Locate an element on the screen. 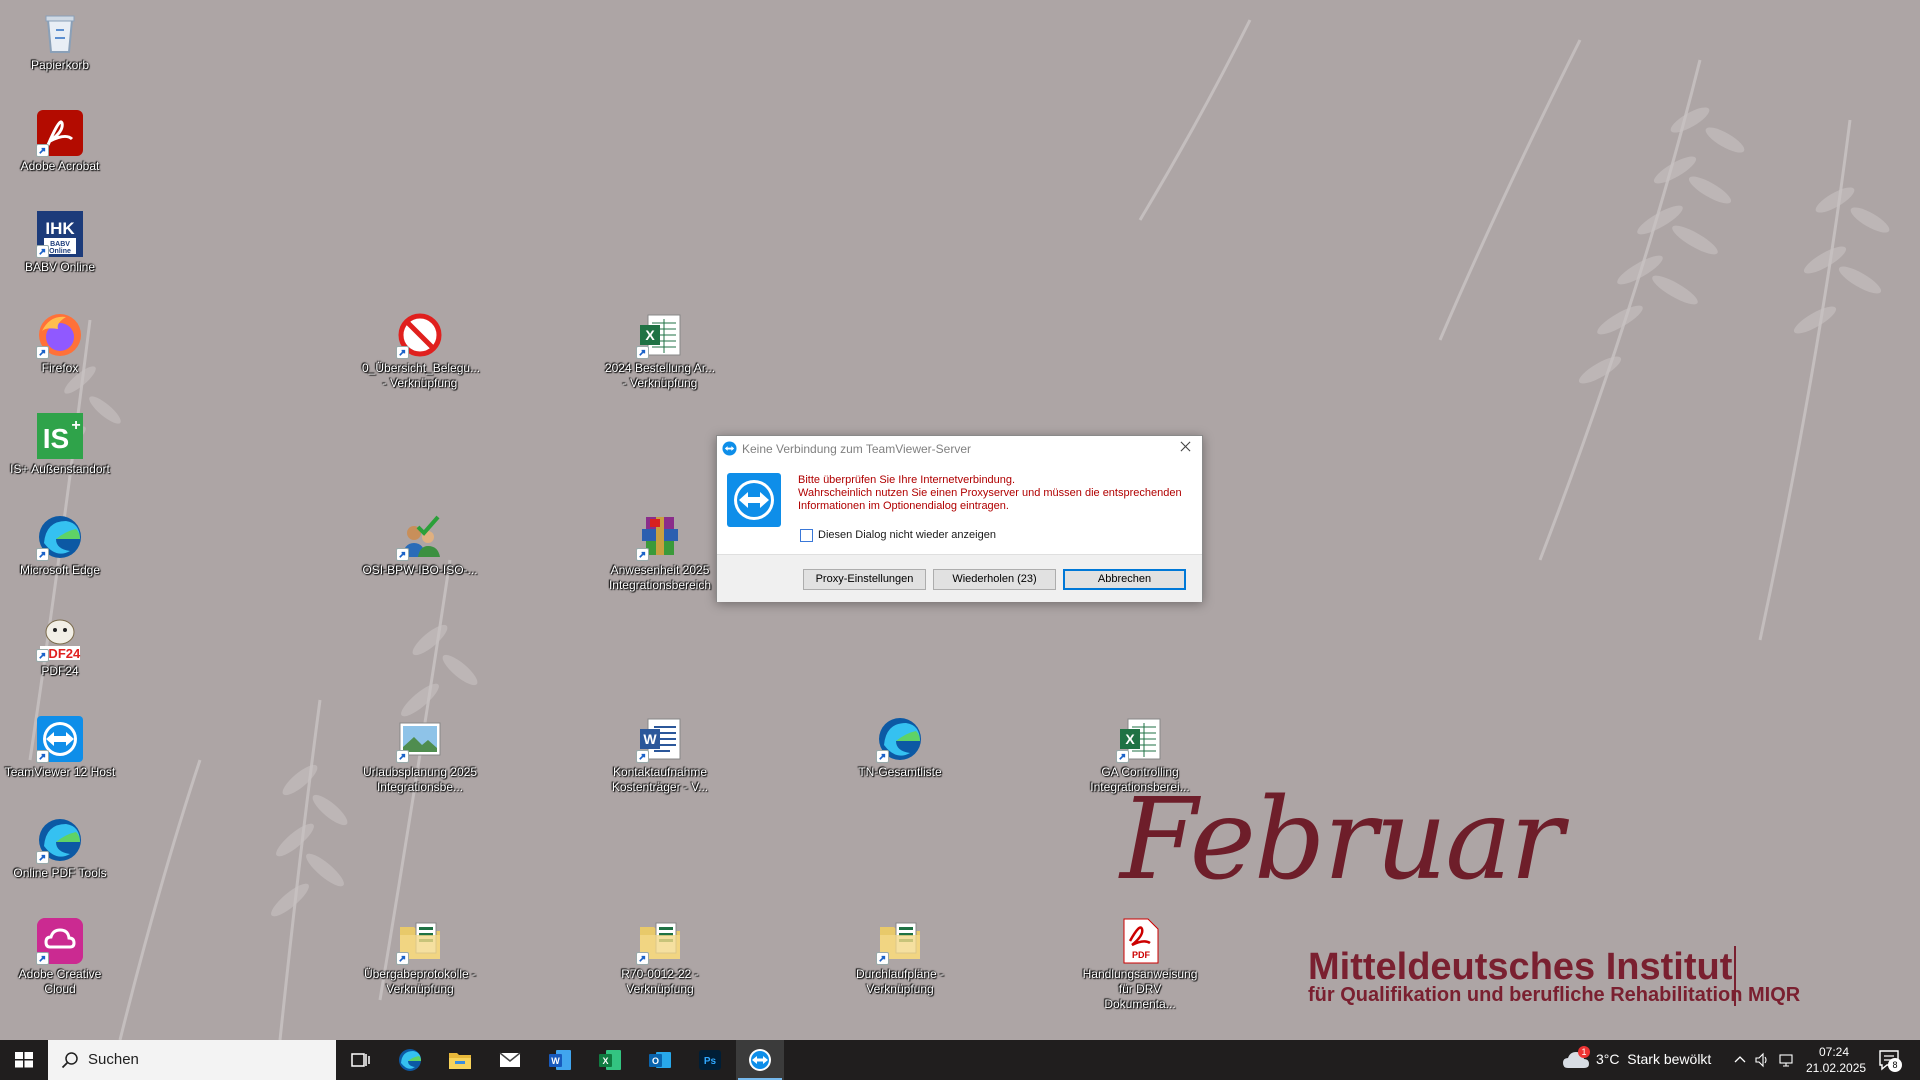 The width and height of the screenshot is (1920, 1080). desktop-icon-label: Microsoft Edge is located at coordinates (60, 570).